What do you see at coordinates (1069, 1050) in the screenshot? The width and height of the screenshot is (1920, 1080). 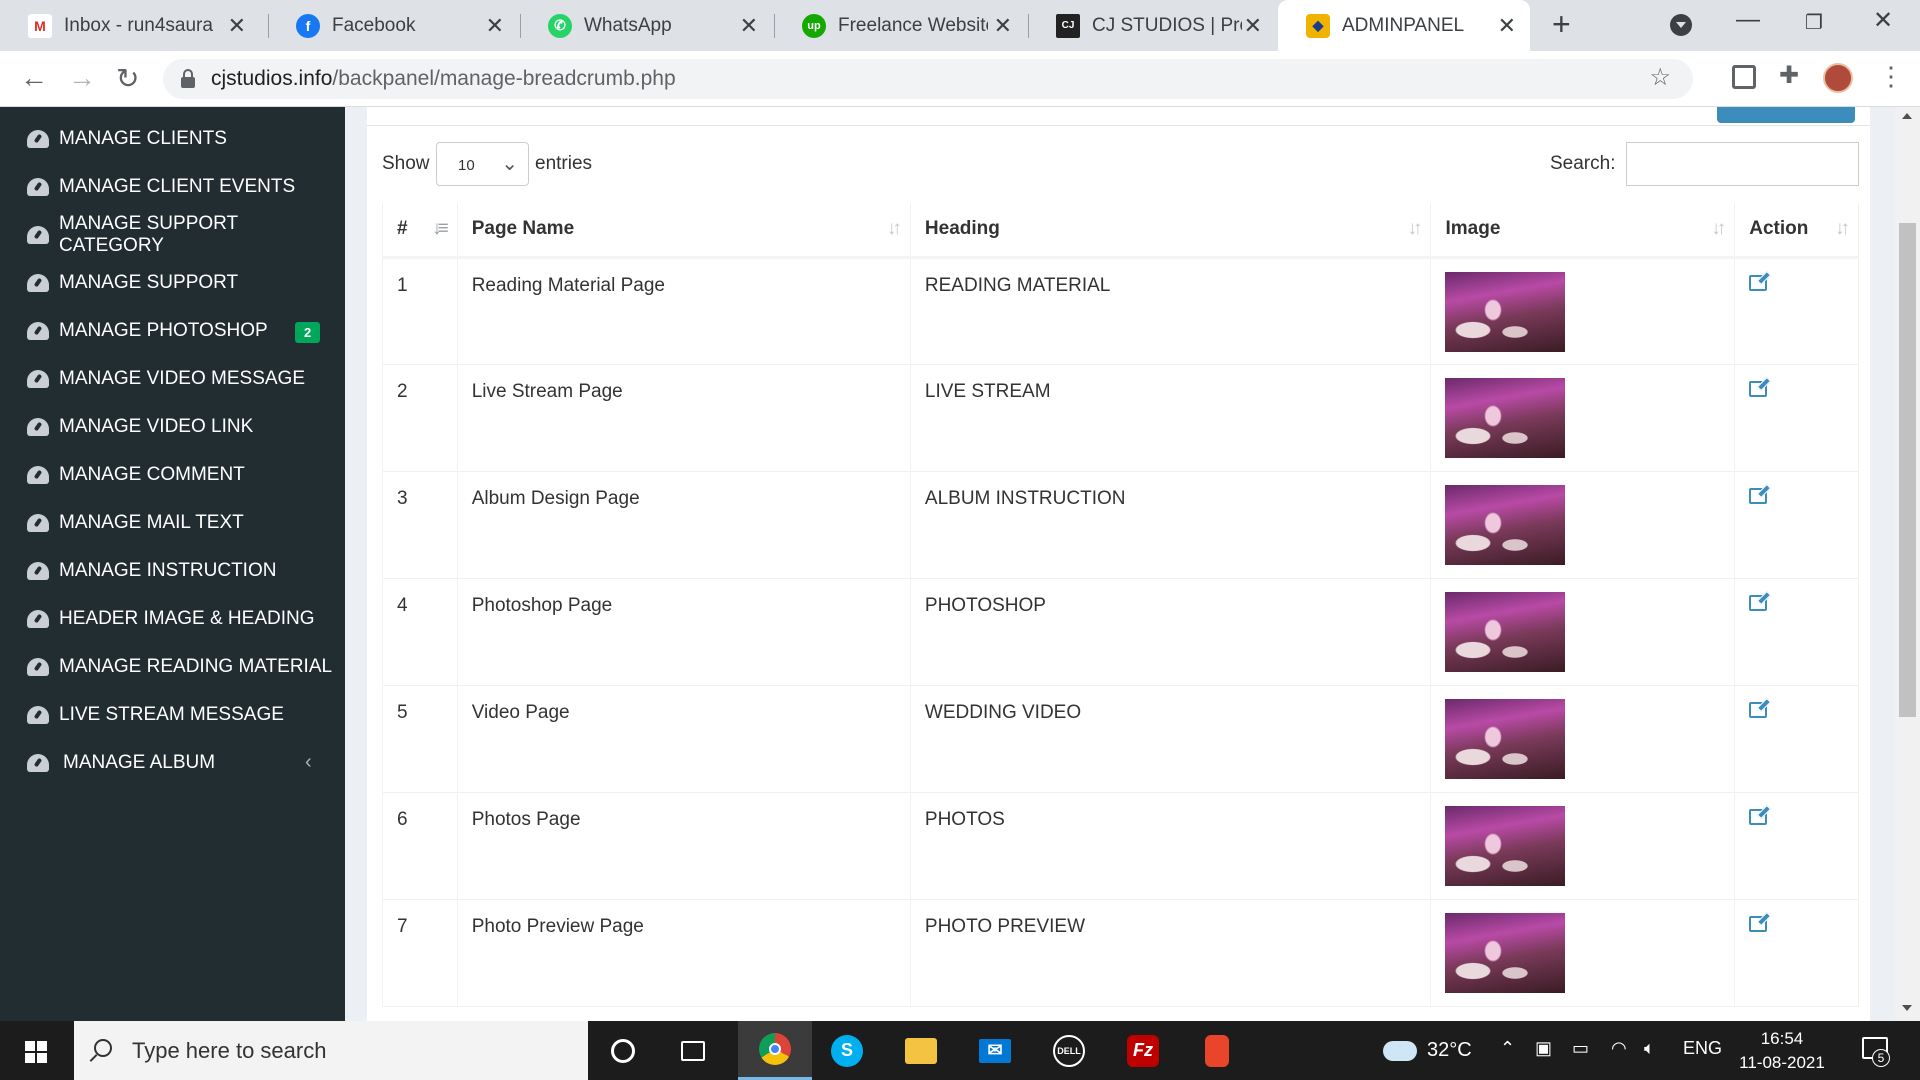 I see `dell-icon: DELL` at bounding box center [1069, 1050].